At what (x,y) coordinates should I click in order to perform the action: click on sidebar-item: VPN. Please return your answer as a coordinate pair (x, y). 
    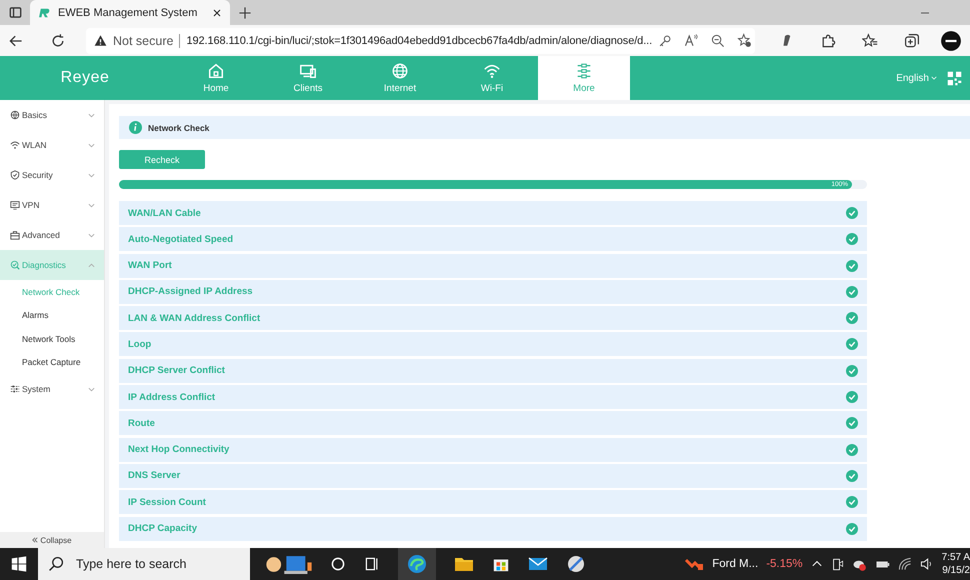
    Looking at the image, I should click on (52, 205).